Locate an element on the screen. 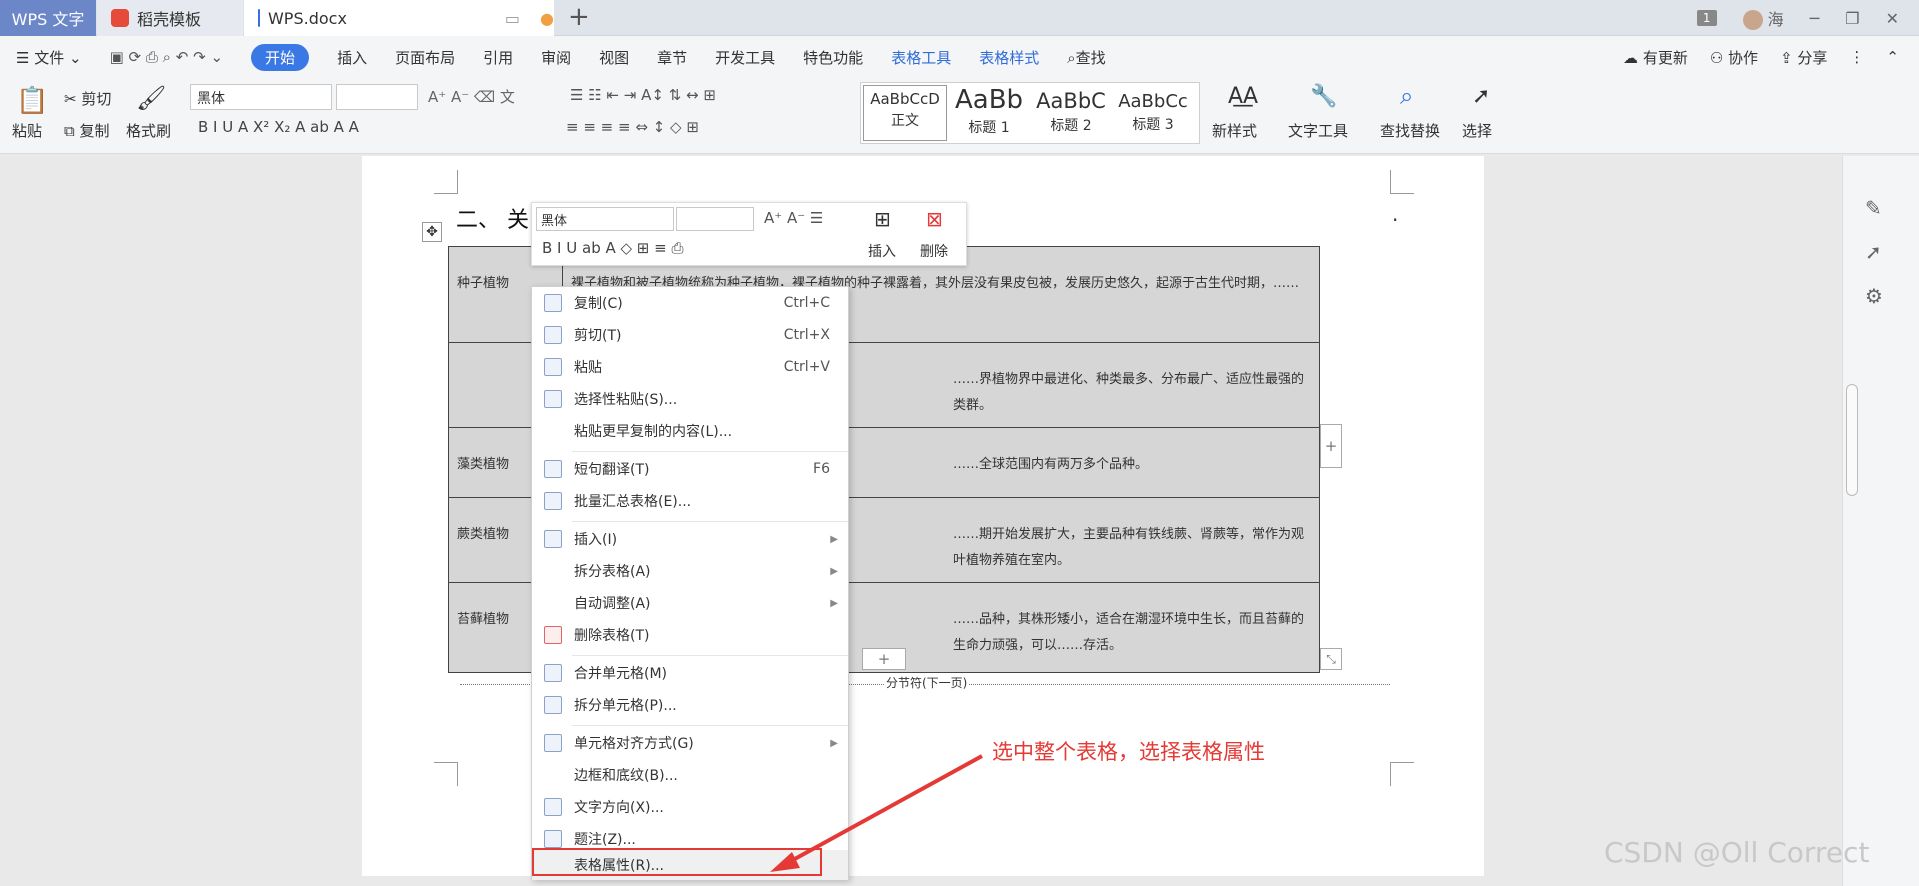 Image resolution: width=1919 pixels, height=886 pixels. annotation-arrow is located at coordinates (876, 813).